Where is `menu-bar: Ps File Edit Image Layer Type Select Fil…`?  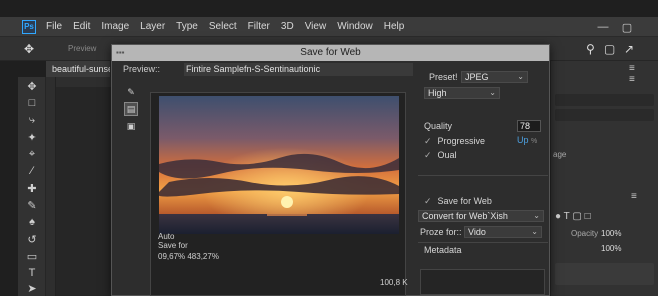 menu-bar: Ps File Edit Image Layer Type Select Fil… is located at coordinates (329, 27).